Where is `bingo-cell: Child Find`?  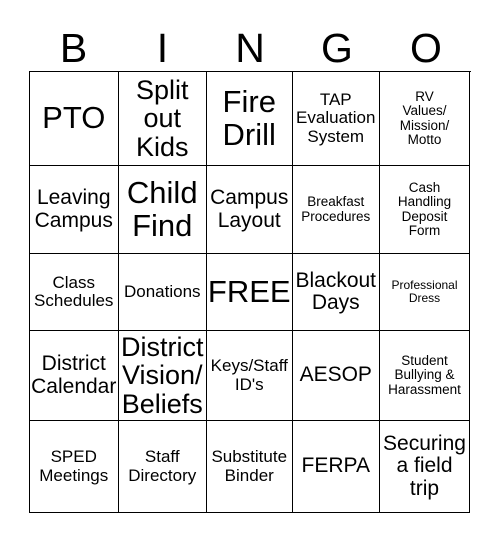 bingo-cell: Child Find is located at coordinates (162, 210).